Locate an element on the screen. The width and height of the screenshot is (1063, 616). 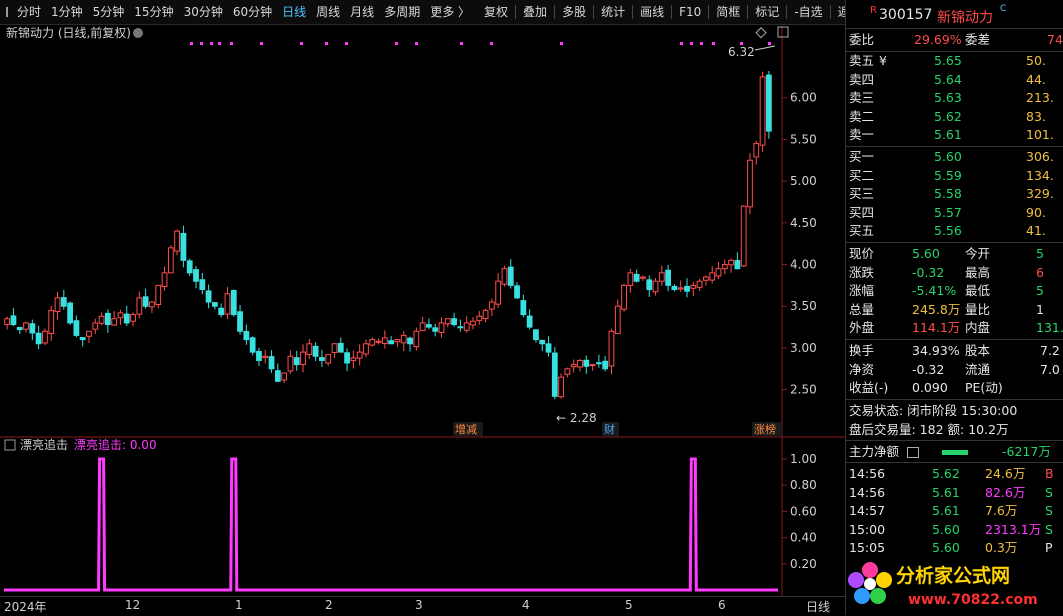
stock-name: 新锦动力 is located at coordinates (965, 17).